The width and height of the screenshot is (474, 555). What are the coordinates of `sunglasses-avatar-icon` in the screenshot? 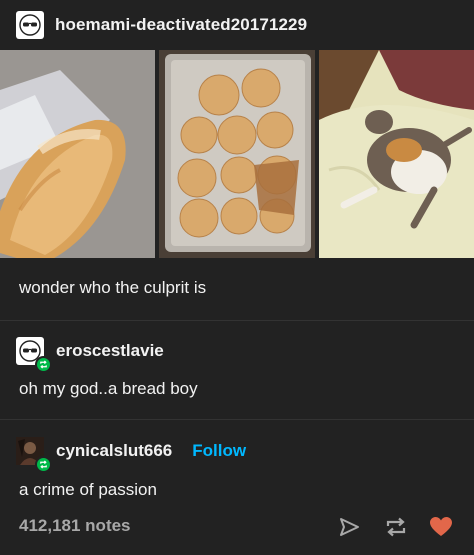 It's located at (30, 25).